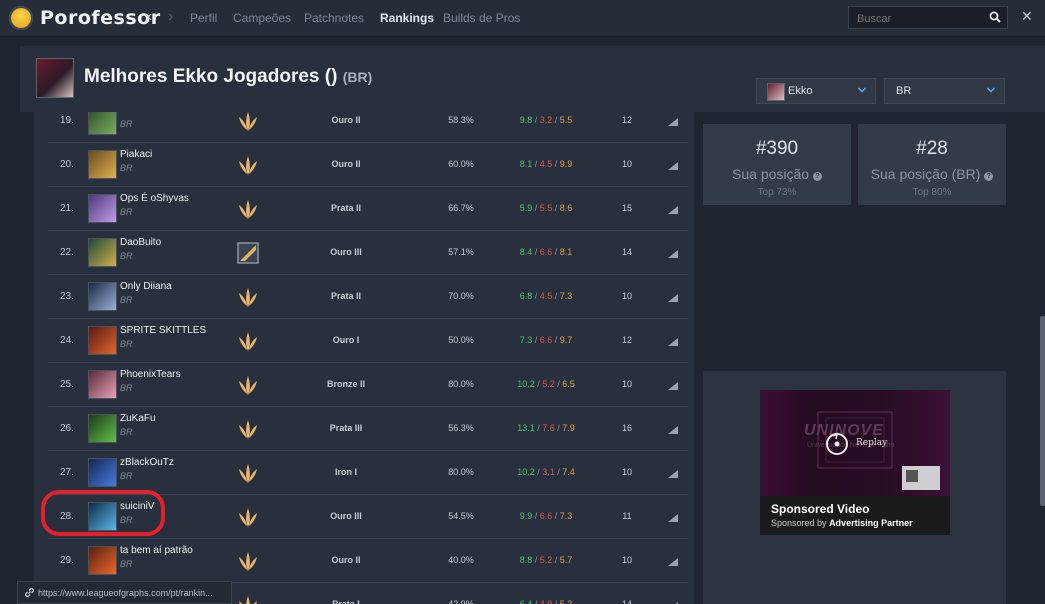  Describe the element at coordinates (837, 444) in the screenshot. I see `replay-icon` at that location.